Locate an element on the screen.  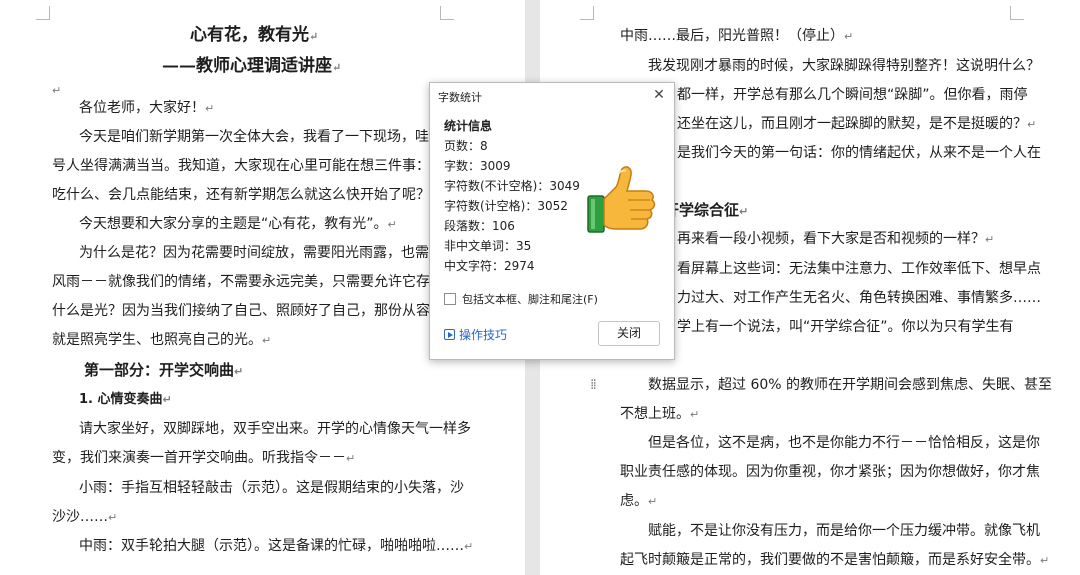
close-button: 关闭 is located at coordinates (629, 333).